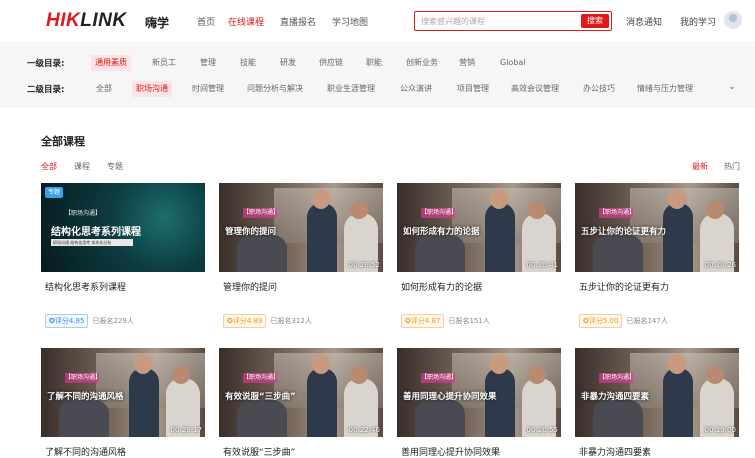  What do you see at coordinates (450, 451) in the screenshot?
I see `course-title: 善用同理心提升协同效果` at bounding box center [450, 451].